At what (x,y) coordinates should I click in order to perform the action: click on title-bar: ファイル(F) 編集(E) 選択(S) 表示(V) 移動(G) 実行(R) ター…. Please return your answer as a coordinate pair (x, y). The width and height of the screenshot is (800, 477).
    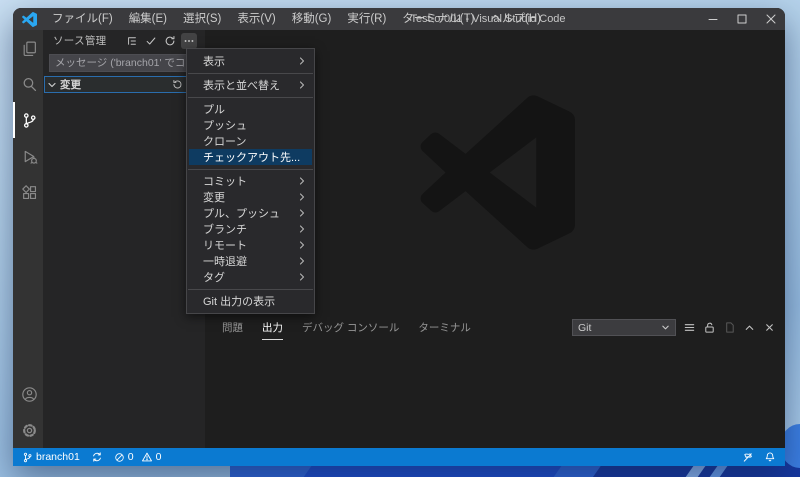
    Looking at the image, I should click on (399, 19).